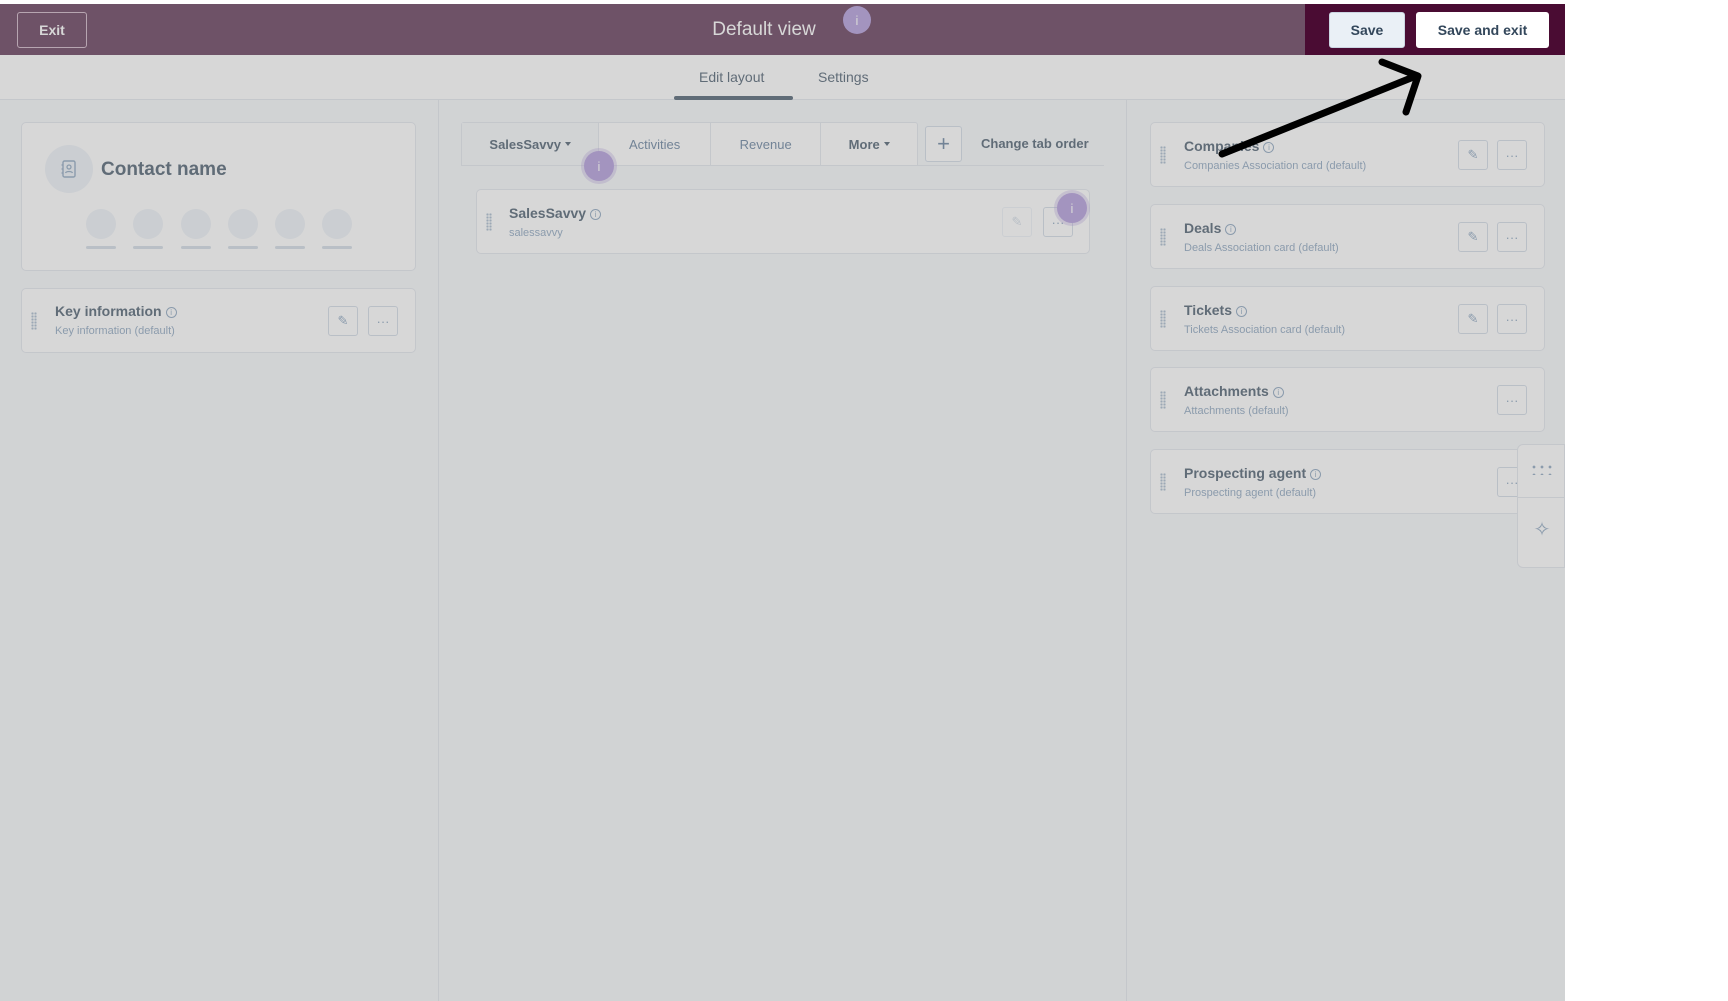 This screenshot has width=1728, height=1001. Describe the element at coordinates (1320, 108) in the screenshot. I see `arrow-annotation-icon` at that location.